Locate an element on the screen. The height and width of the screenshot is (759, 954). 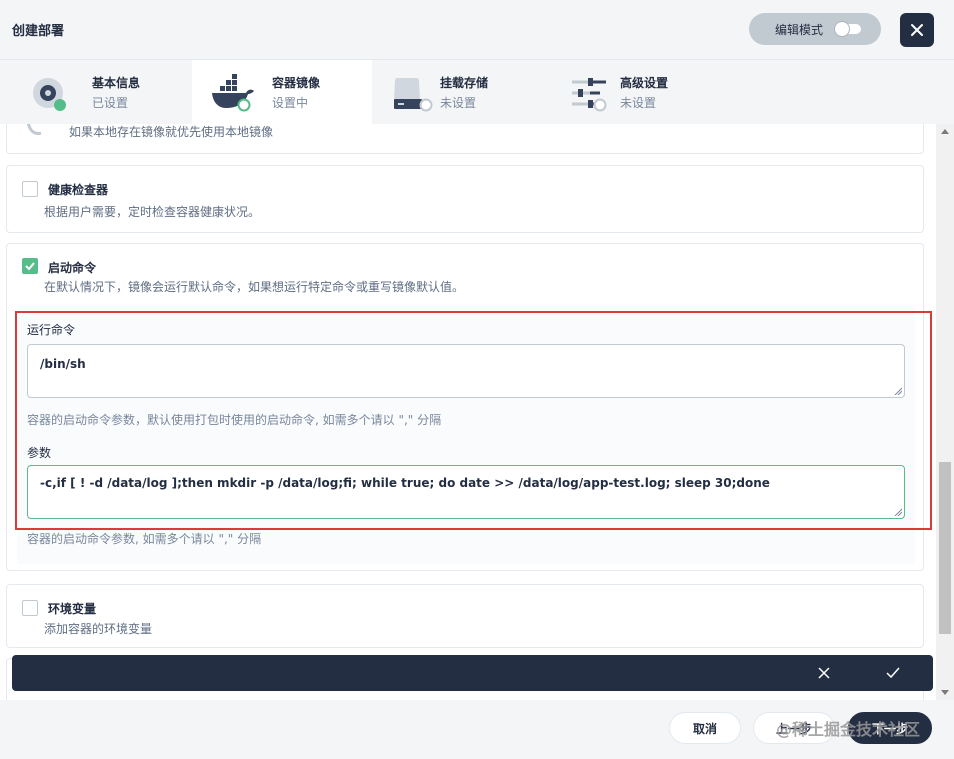
edit-mode-label: 编辑模式 is located at coordinates (799, 29).